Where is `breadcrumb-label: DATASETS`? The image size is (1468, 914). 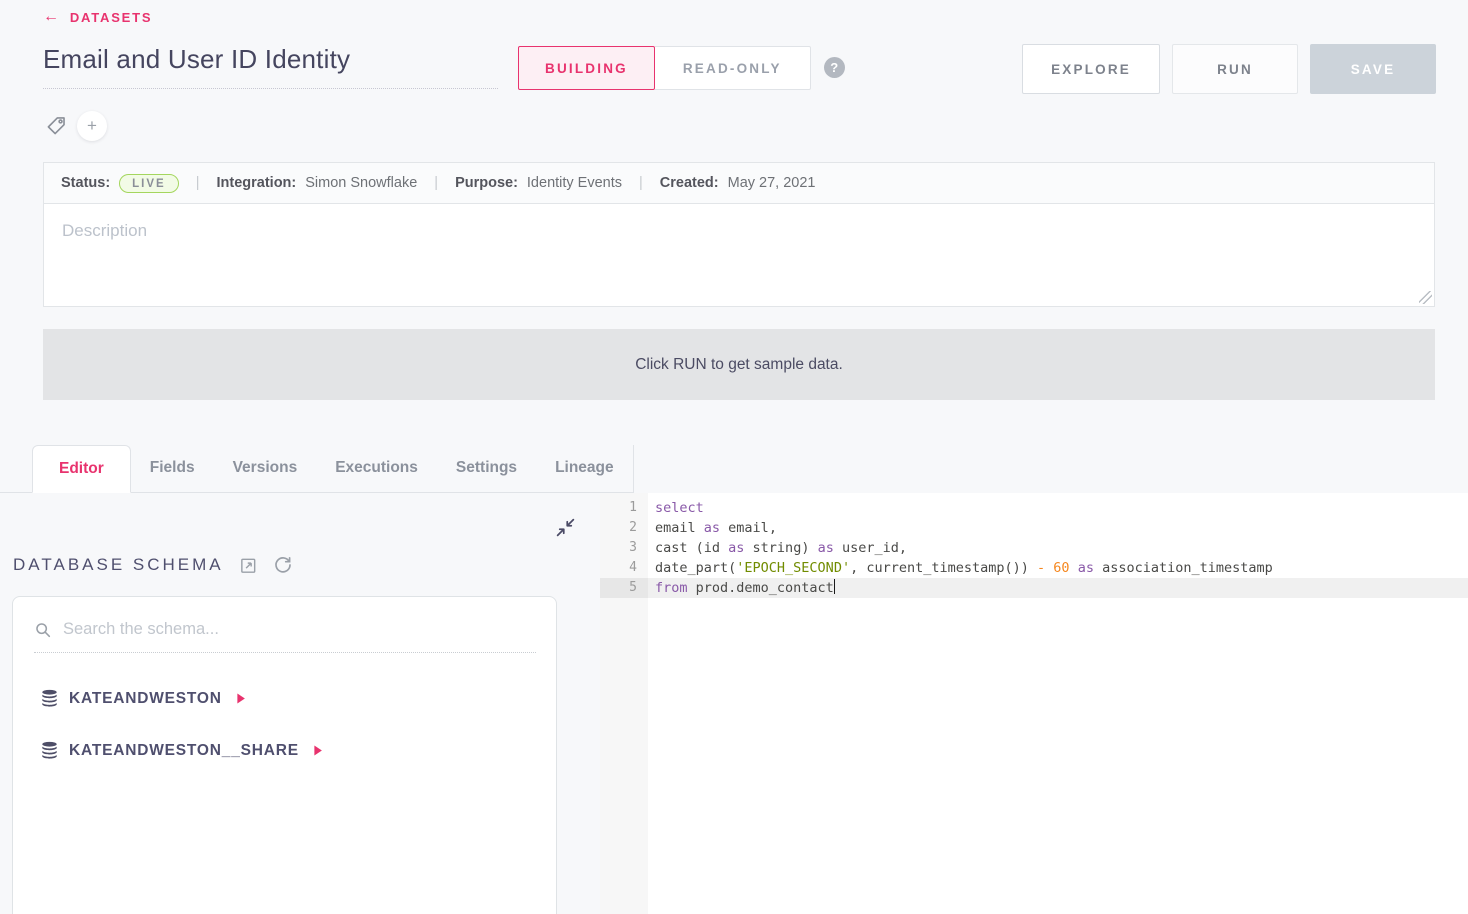
breadcrumb-label: DATASETS is located at coordinates (111, 17).